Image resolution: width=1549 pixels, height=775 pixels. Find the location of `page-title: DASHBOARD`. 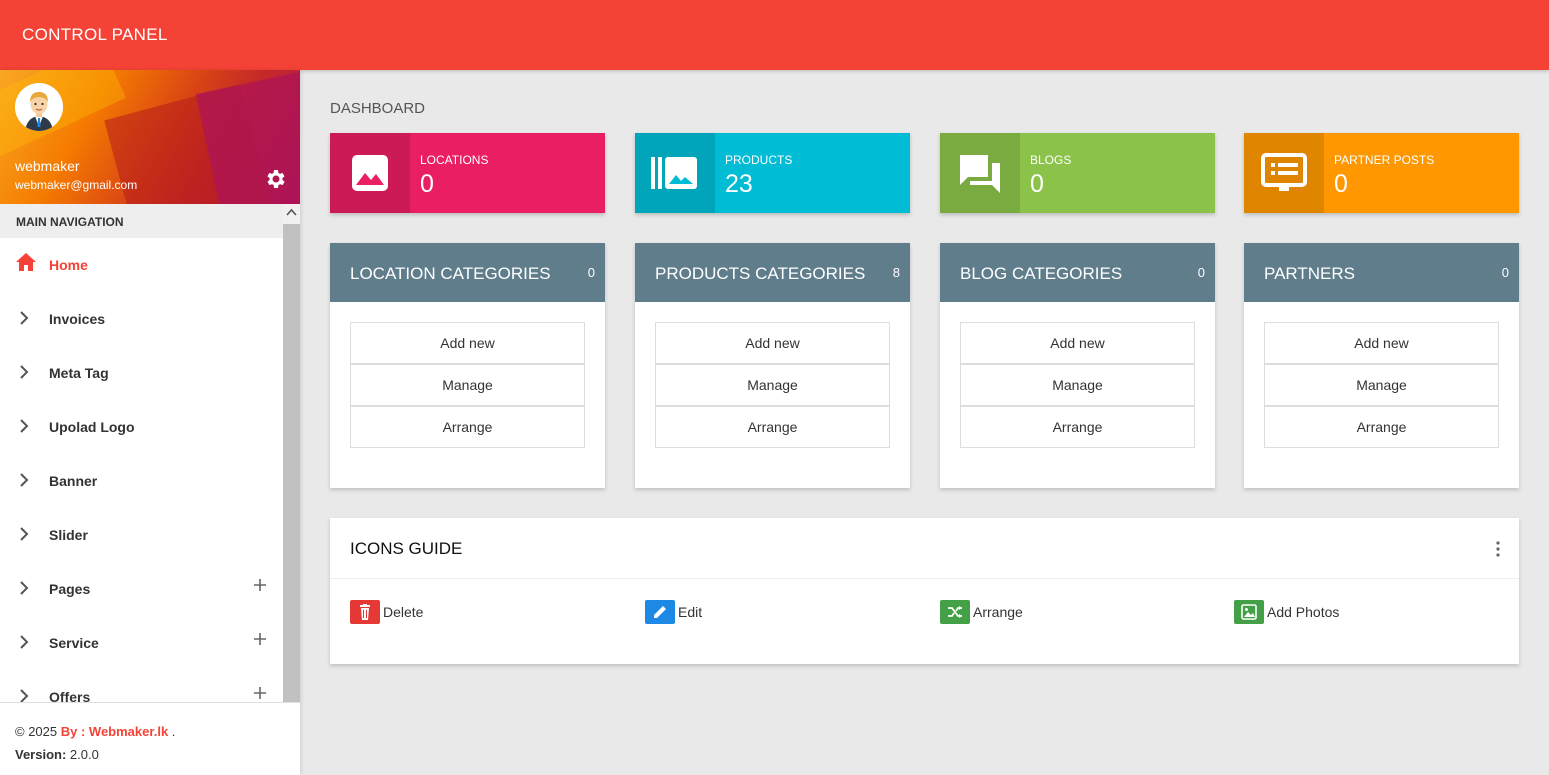

page-title: DASHBOARD is located at coordinates (378, 108).